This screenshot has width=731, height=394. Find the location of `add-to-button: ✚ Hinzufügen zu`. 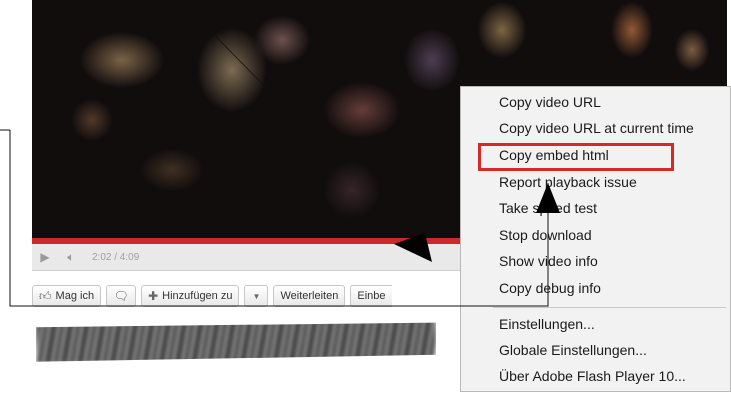

add-to-button: ✚ Hinzufügen zu is located at coordinates (190, 296).